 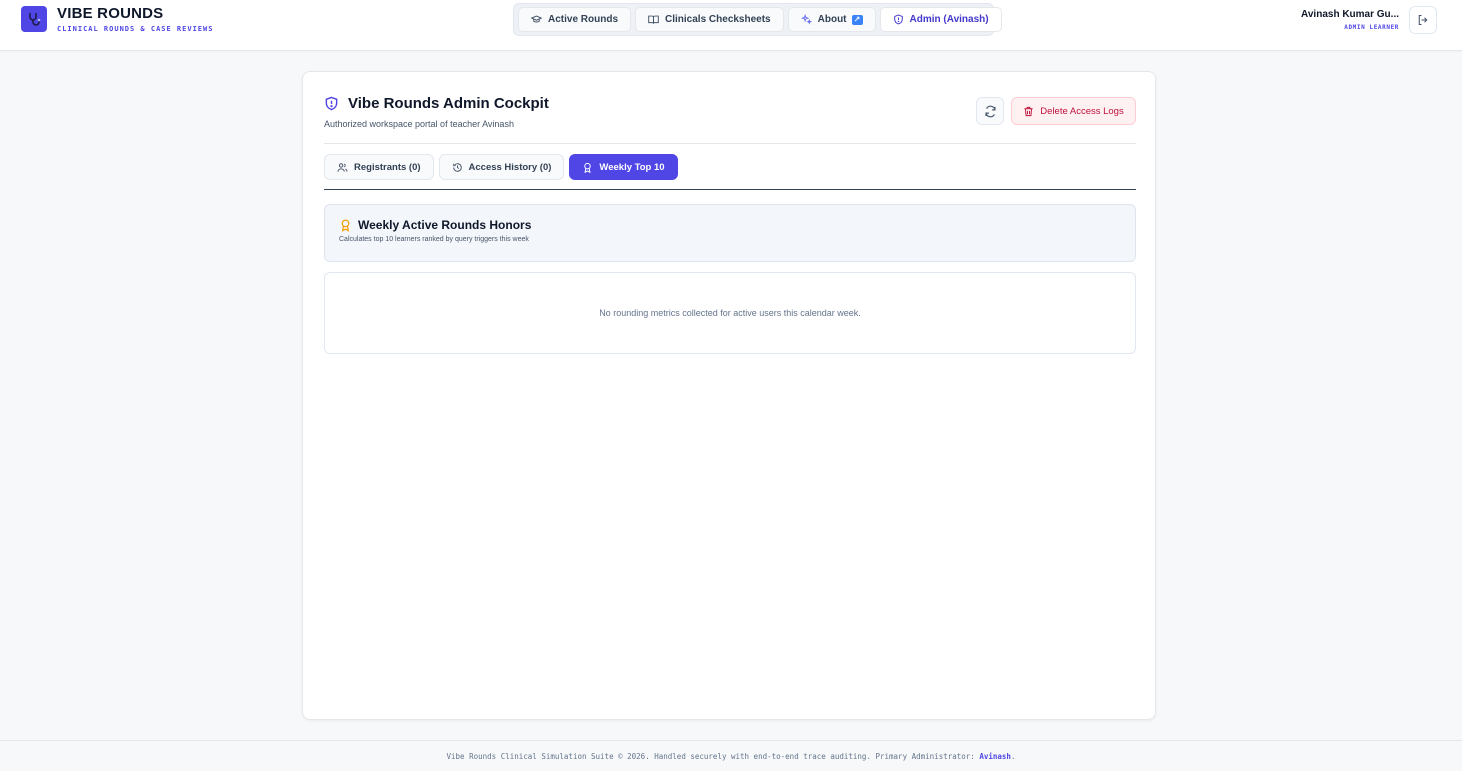 What do you see at coordinates (995, 756) in the screenshot?
I see `footer-admin-link: Avinash` at bounding box center [995, 756].